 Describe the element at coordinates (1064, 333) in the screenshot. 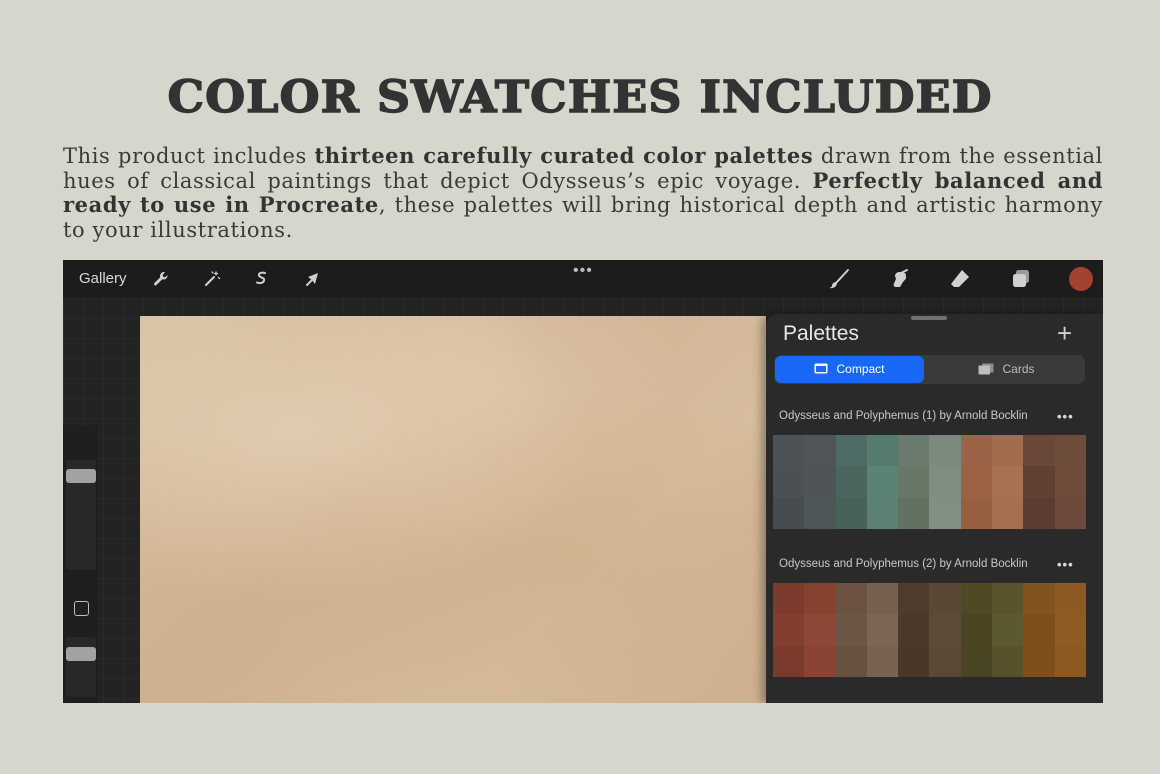

I see `add-palette-button: +` at that location.